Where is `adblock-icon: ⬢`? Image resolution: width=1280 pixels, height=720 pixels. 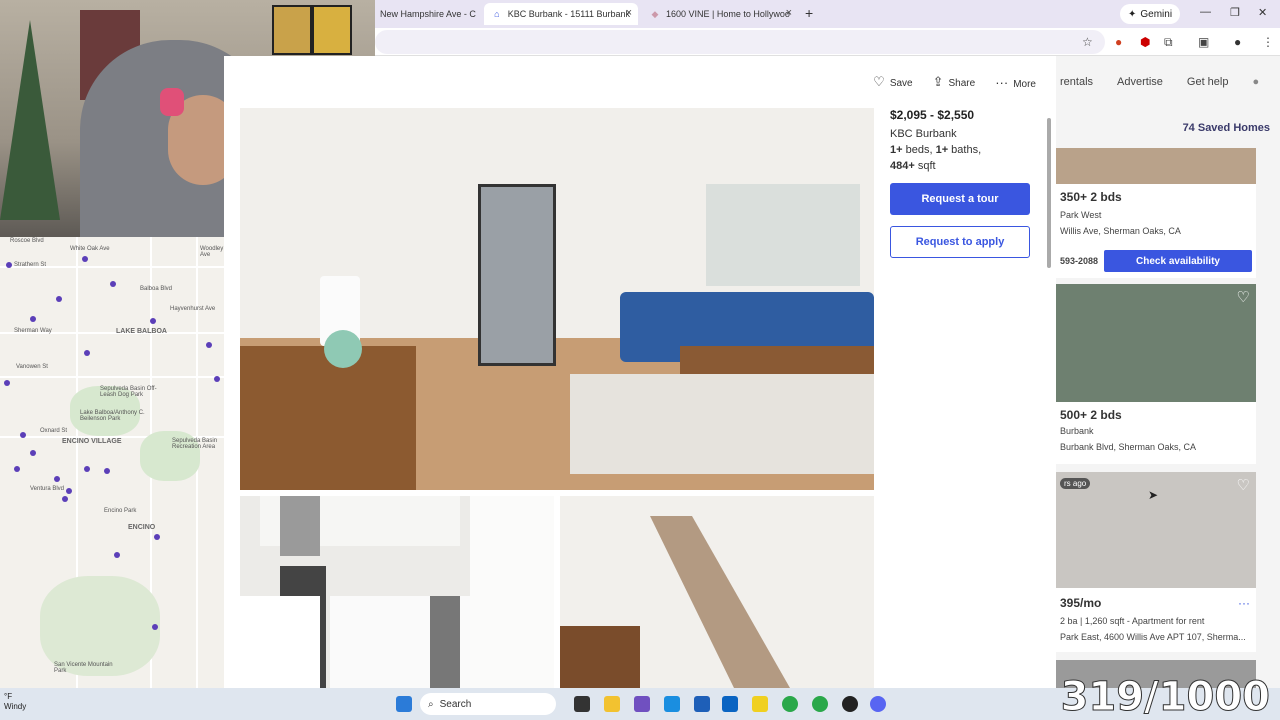
adblock-icon: ⬢ is located at coordinates (1145, 42).